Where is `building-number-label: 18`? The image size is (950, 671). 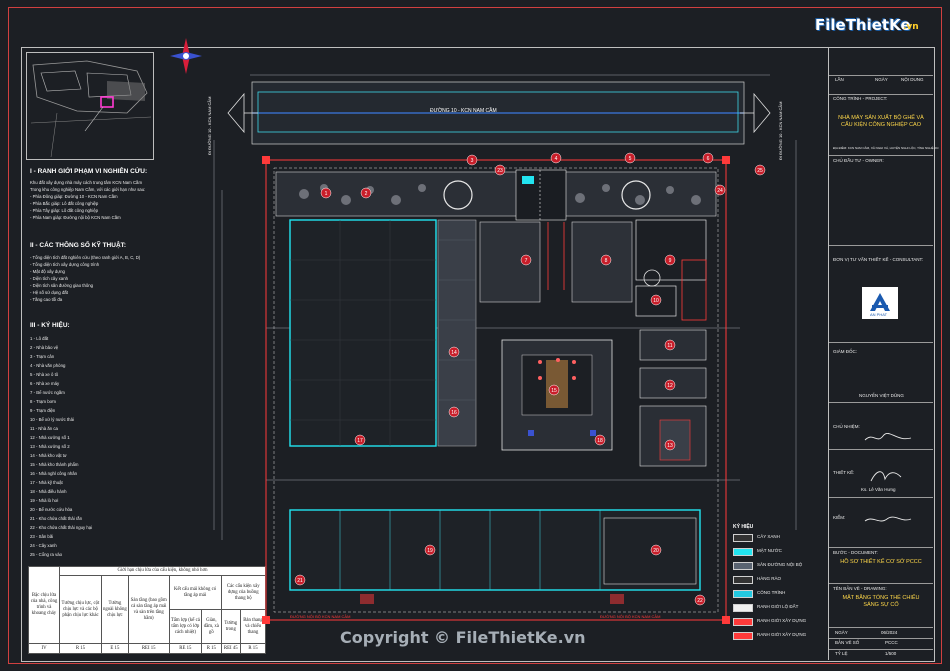
building-number-label: 18 is located at coordinates (600, 441).